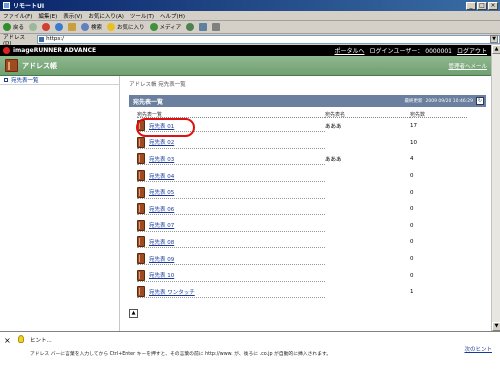  I want to click on list-link: 宛先表 09, so click(161, 259).